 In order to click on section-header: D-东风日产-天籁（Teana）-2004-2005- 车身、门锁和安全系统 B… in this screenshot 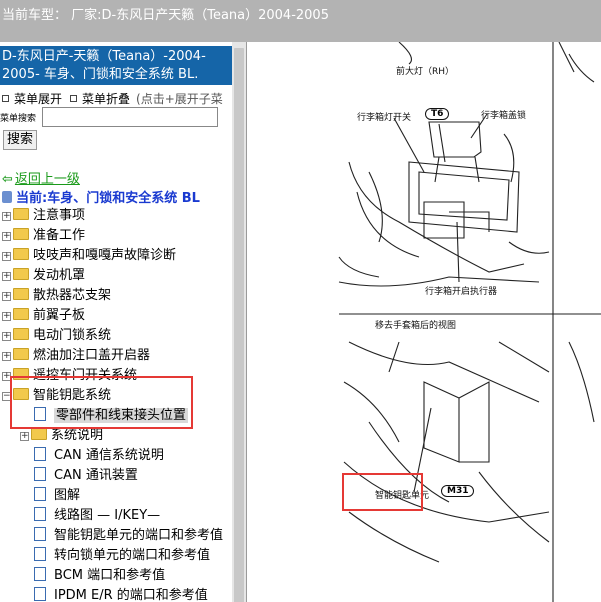, I will do `click(116, 65)`.